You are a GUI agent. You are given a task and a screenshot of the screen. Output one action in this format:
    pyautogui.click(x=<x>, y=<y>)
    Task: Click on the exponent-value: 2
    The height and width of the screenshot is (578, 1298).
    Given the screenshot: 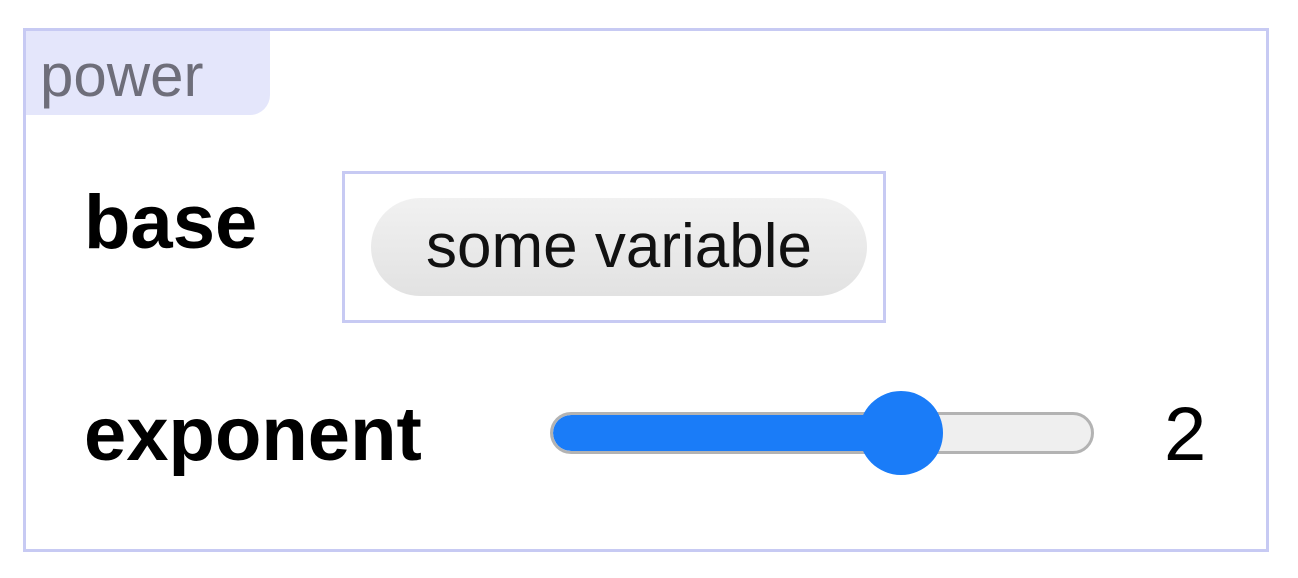 What is the action you would take?
    pyautogui.click(x=1185, y=434)
    